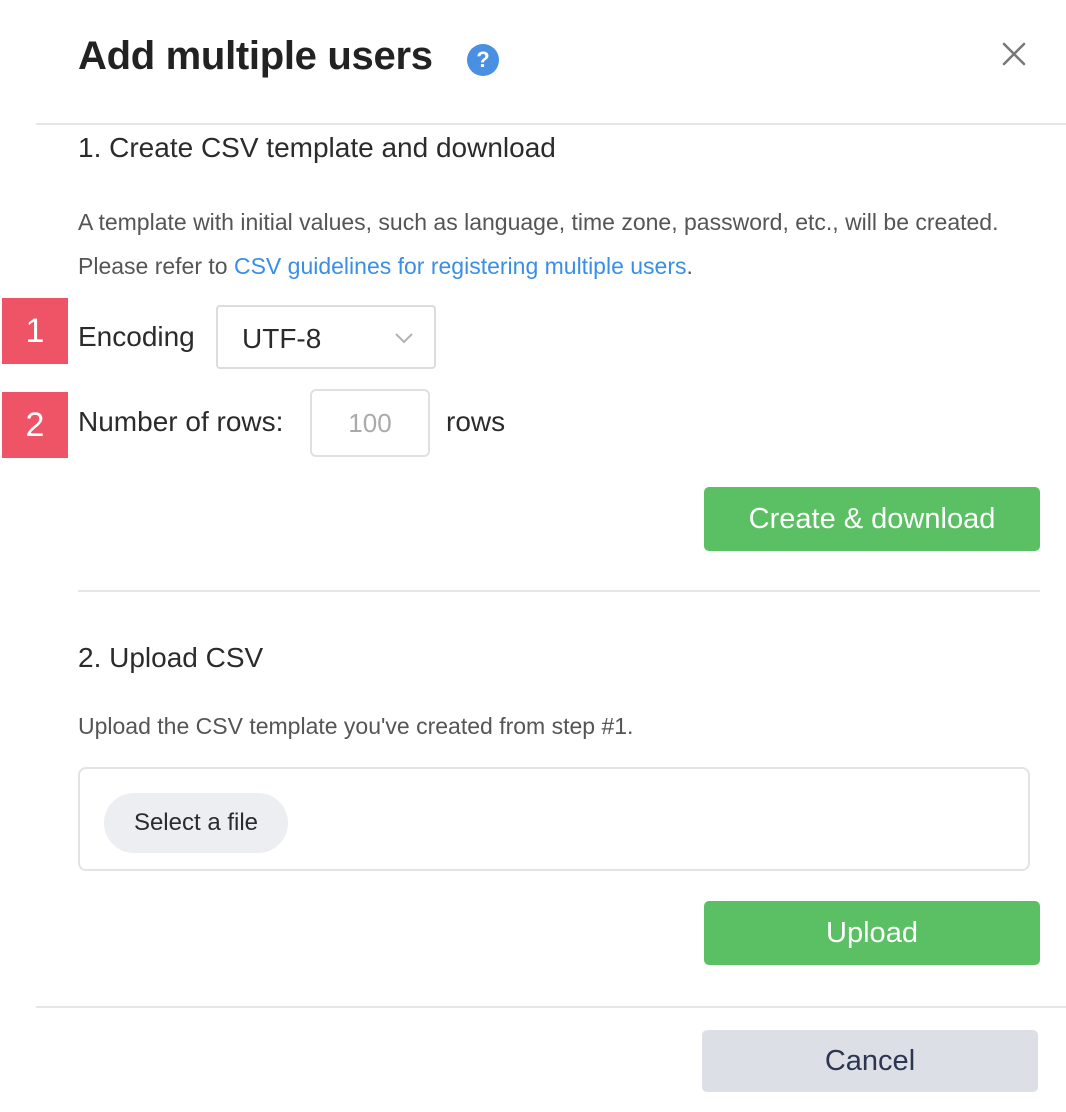 This screenshot has width=1066, height=1112. I want to click on section-divider, so click(559, 591).